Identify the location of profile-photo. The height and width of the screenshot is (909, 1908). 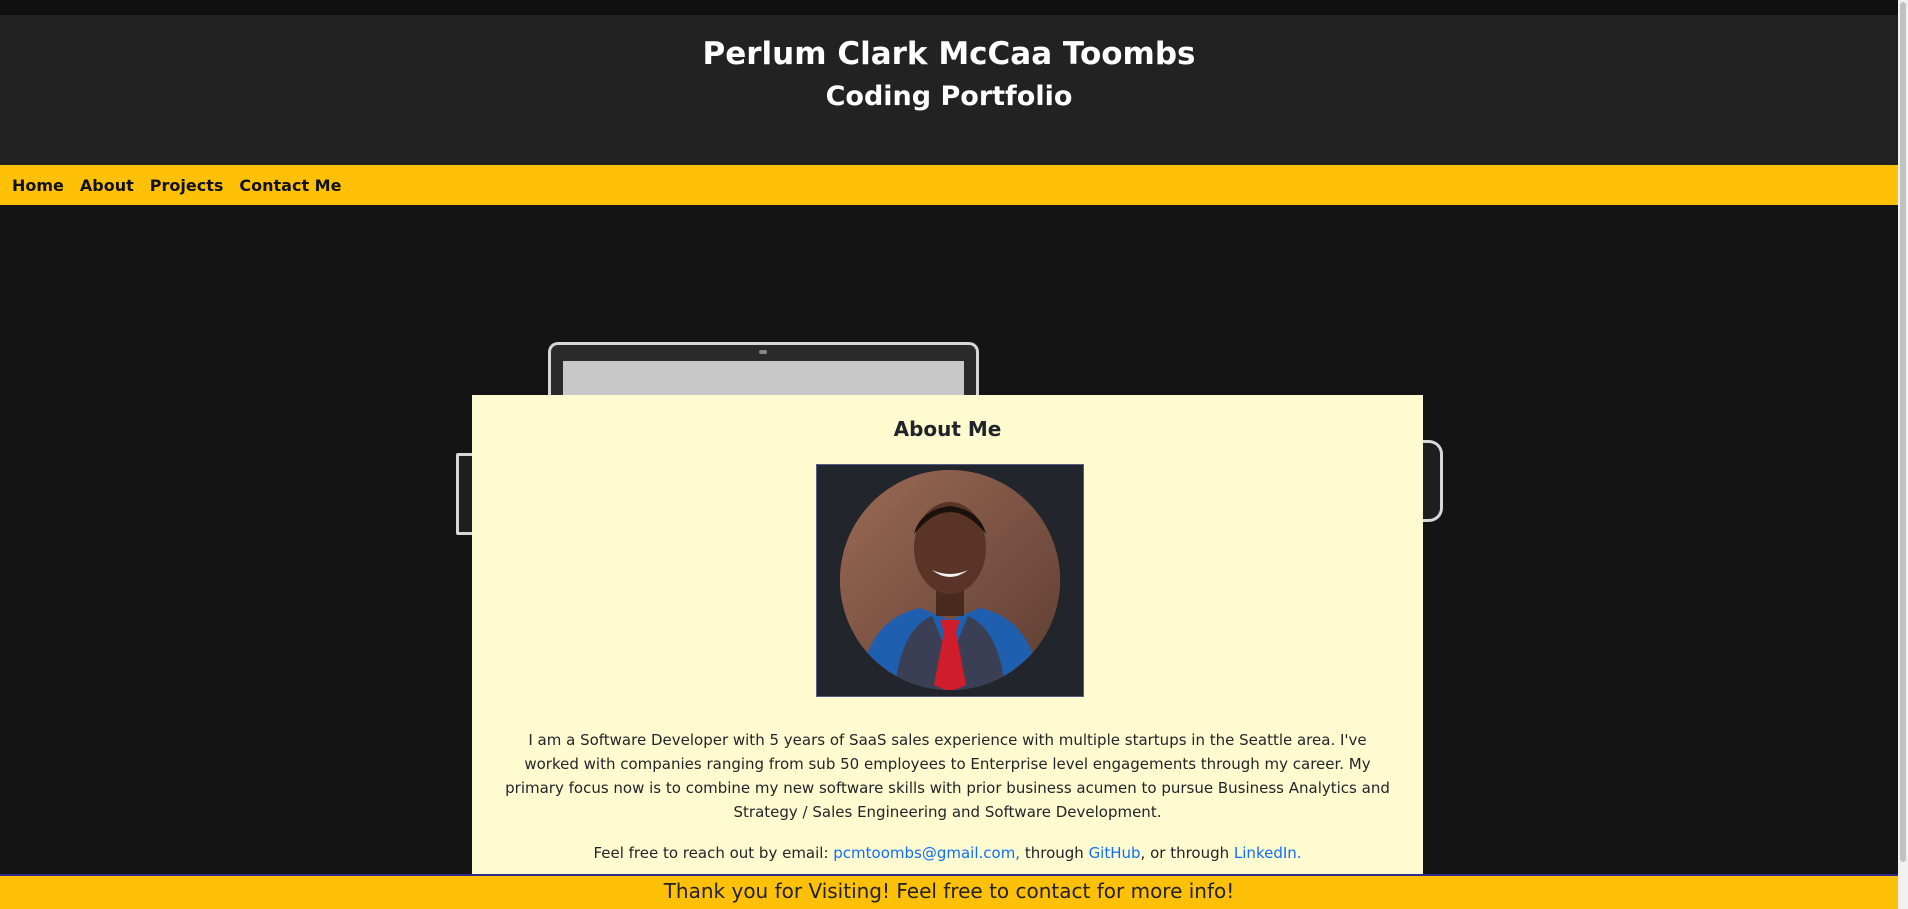
(950, 580).